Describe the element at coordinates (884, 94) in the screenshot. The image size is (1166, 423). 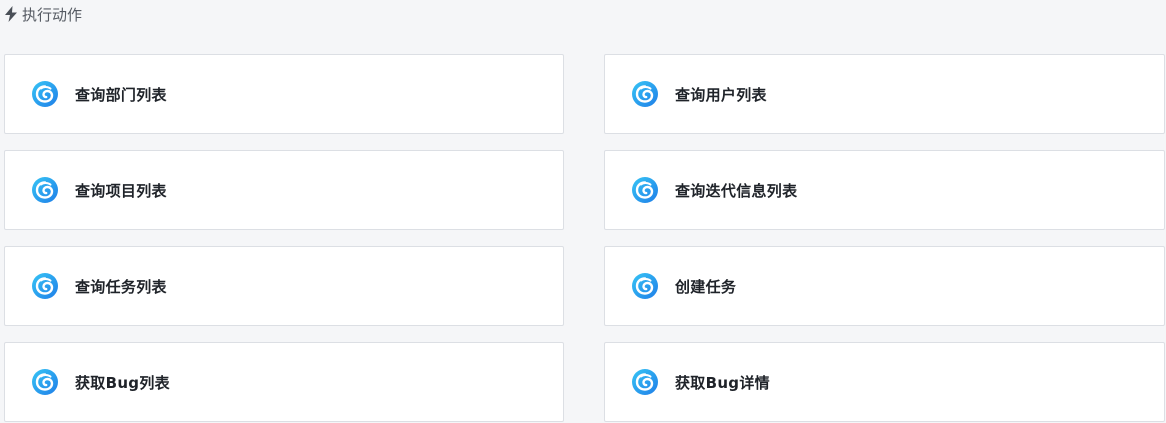
I see `action-card-query-users: 查询用户列表` at that location.